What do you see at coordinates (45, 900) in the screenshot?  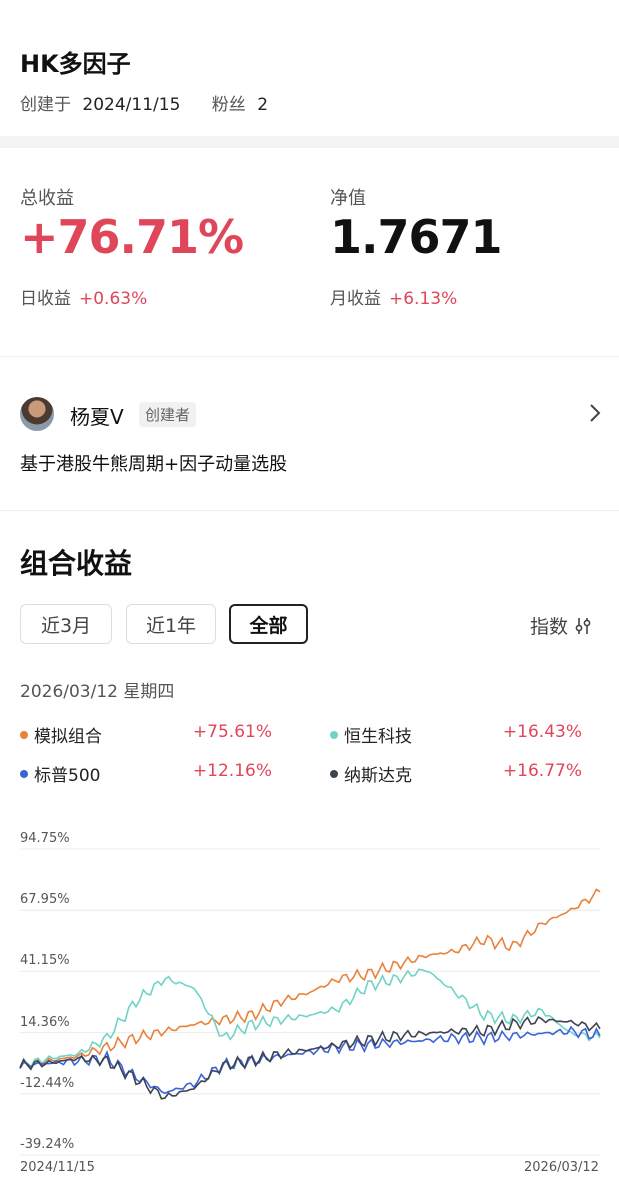 I see `y-tick-label: 67.95%` at bounding box center [45, 900].